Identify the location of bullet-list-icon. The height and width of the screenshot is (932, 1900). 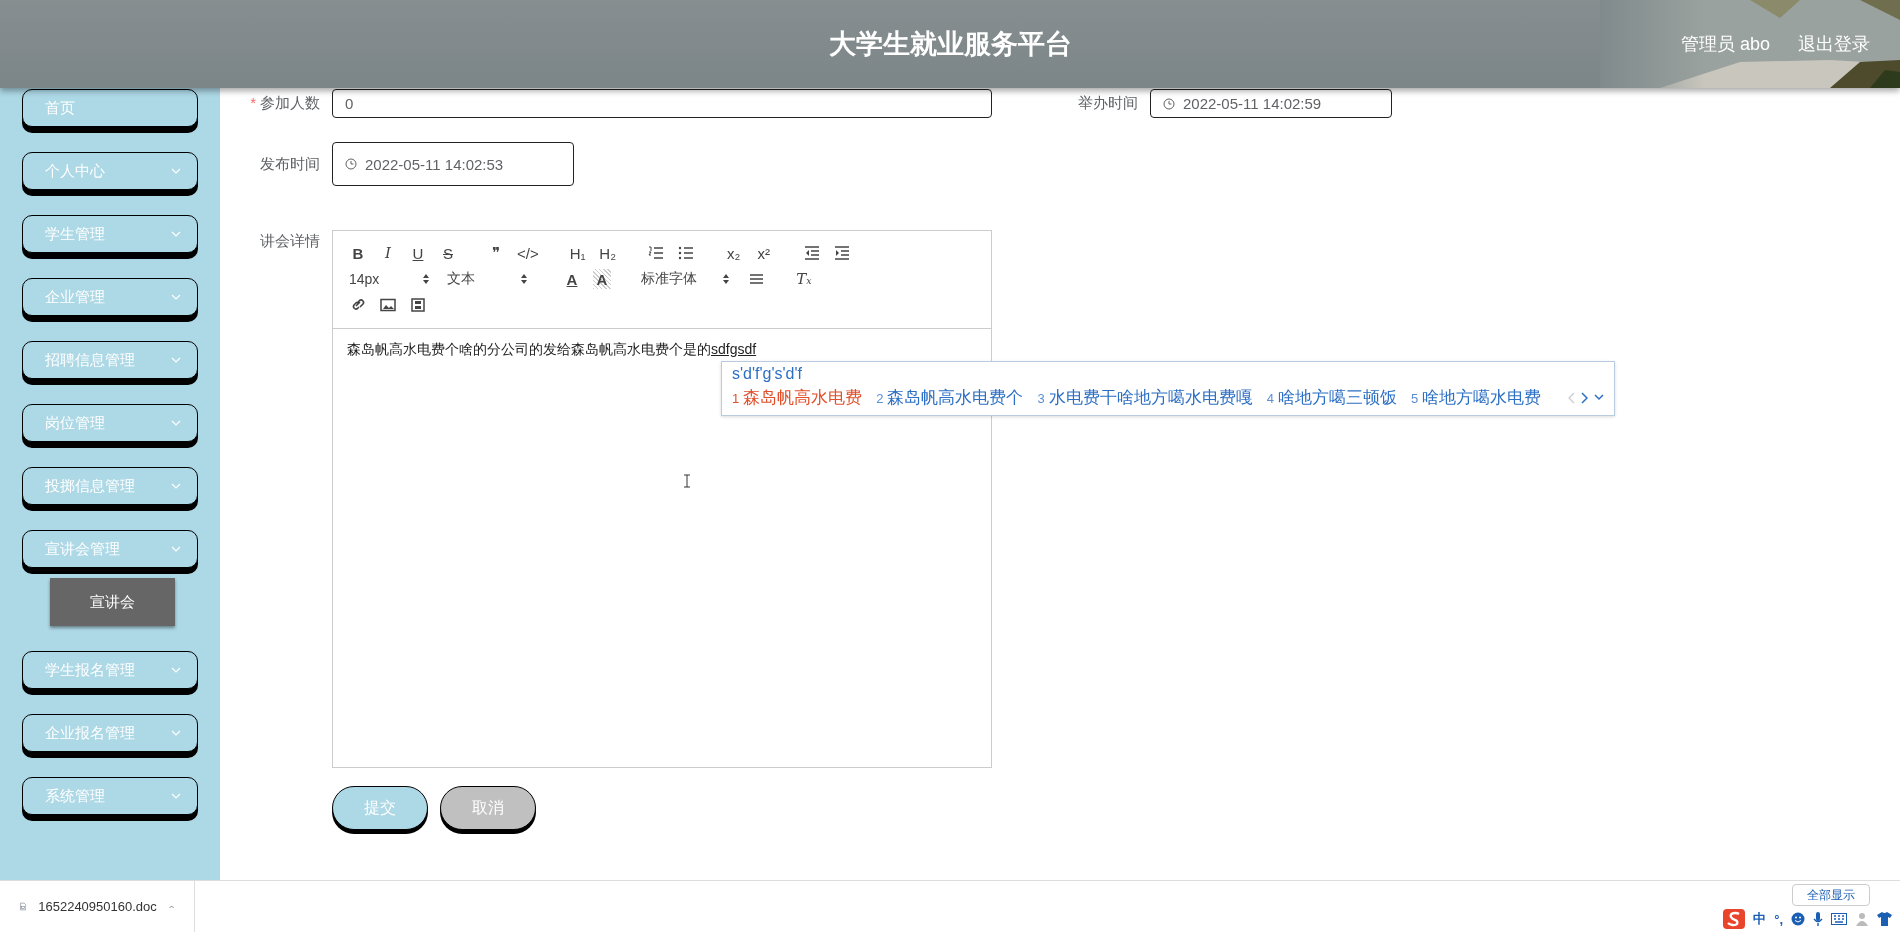
(685, 253).